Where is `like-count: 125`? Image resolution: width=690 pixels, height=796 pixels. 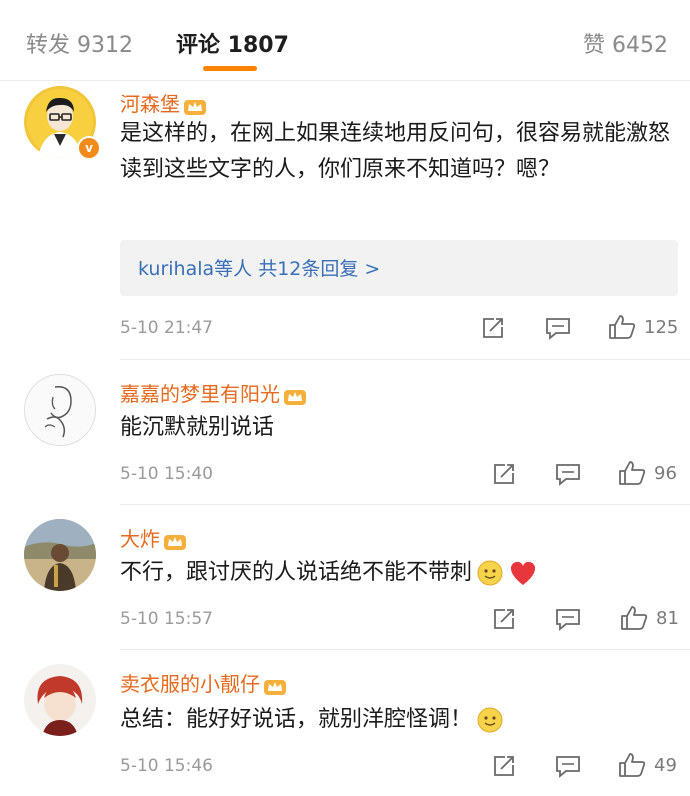
like-count: 125 is located at coordinates (661, 327).